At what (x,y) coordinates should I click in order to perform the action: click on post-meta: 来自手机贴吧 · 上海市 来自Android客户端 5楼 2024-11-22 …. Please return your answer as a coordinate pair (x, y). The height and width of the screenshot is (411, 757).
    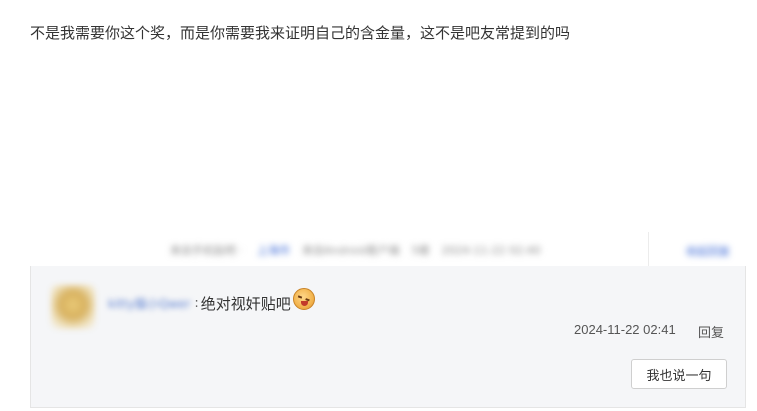
    Looking at the image, I should click on (459, 250).